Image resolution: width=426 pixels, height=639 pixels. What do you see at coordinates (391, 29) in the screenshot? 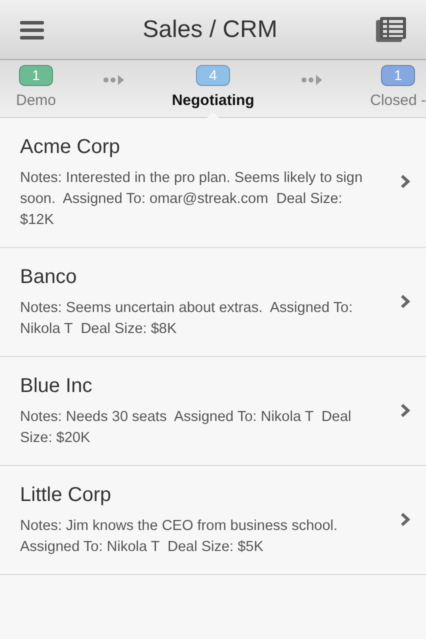
I see `list-icon` at bounding box center [391, 29].